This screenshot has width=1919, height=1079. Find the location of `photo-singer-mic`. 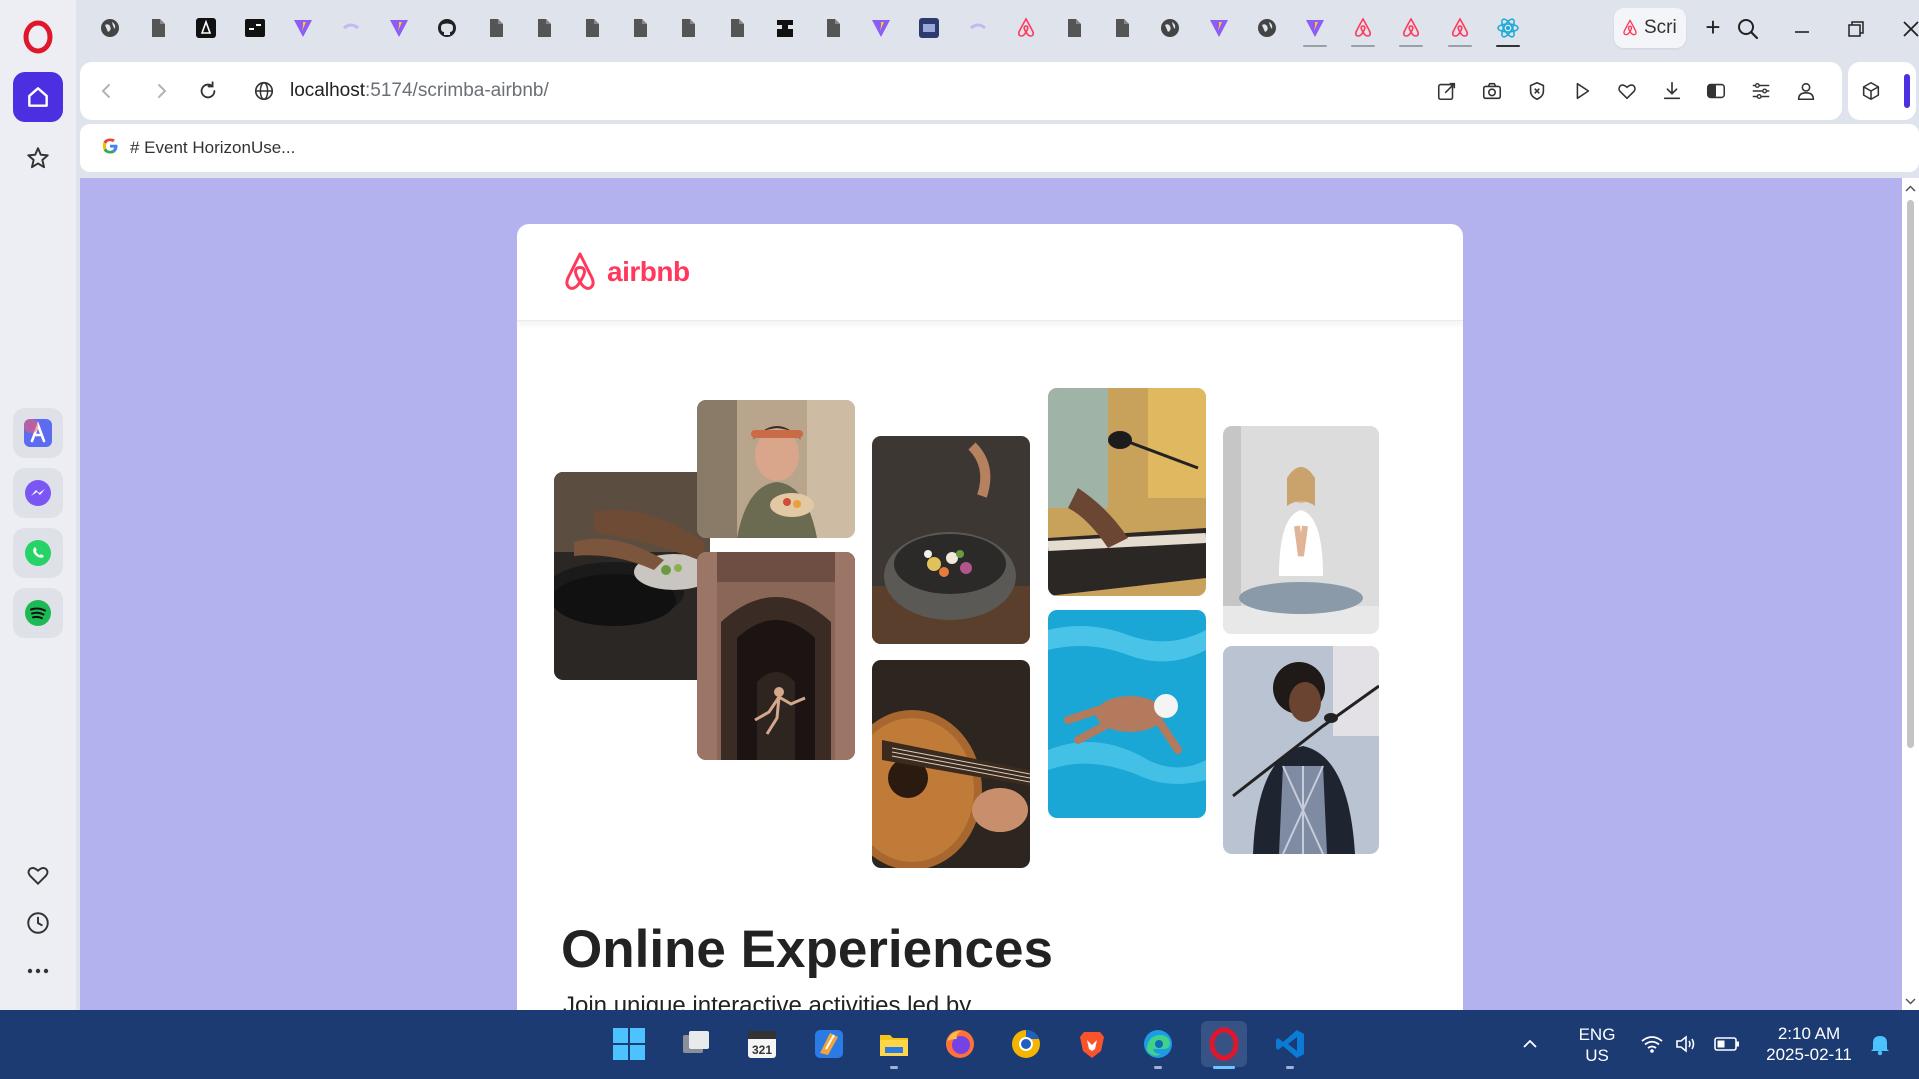

photo-singer-mic is located at coordinates (1301, 750).